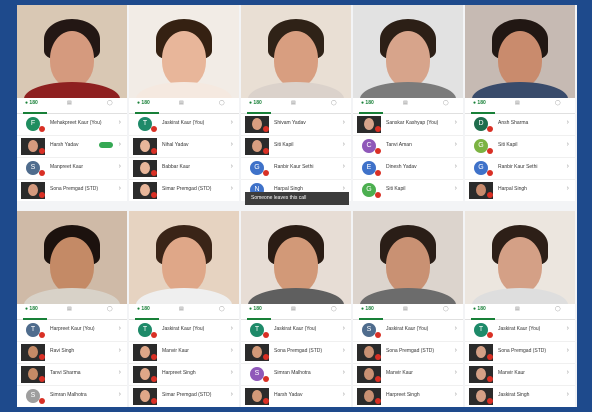  What do you see at coordinates (72, 169) in the screenshot?
I see `participant-row: S Manpreet Kaur ›` at bounding box center [72, 169].